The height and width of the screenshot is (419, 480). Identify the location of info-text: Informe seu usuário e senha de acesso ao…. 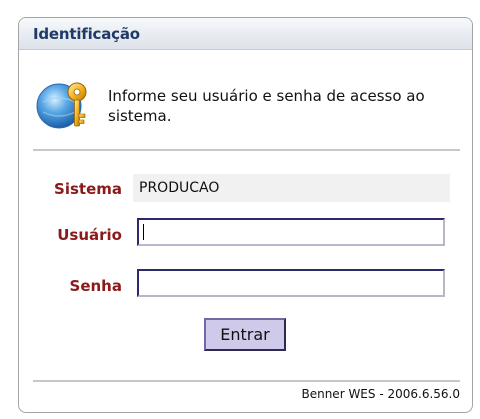
(266, 106).